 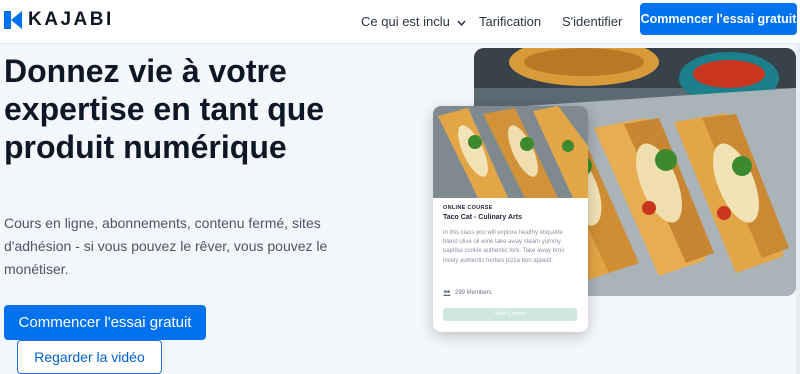 What do you see at coordinates (798, 209) in the screenshot?
I see `page-edge` at bounding box center [798, 209].